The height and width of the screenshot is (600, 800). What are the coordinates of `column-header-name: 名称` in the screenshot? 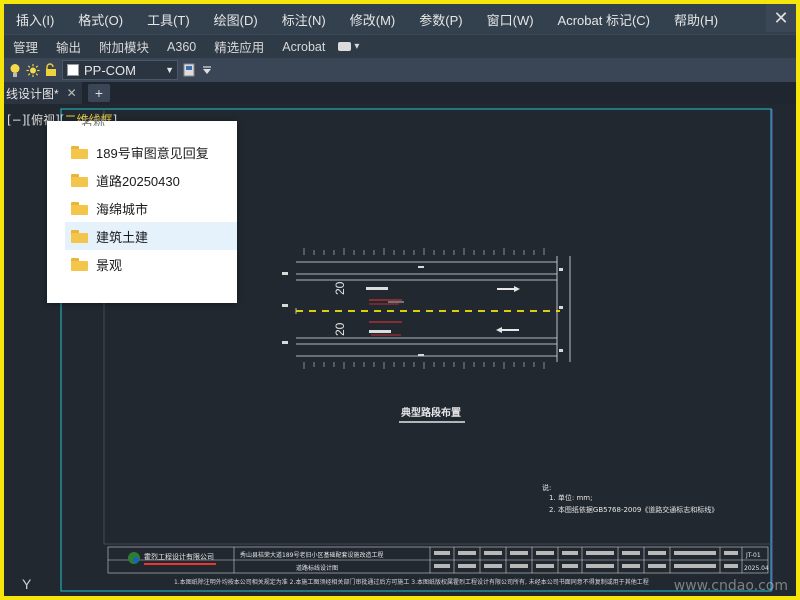 It's located at (93, 121).